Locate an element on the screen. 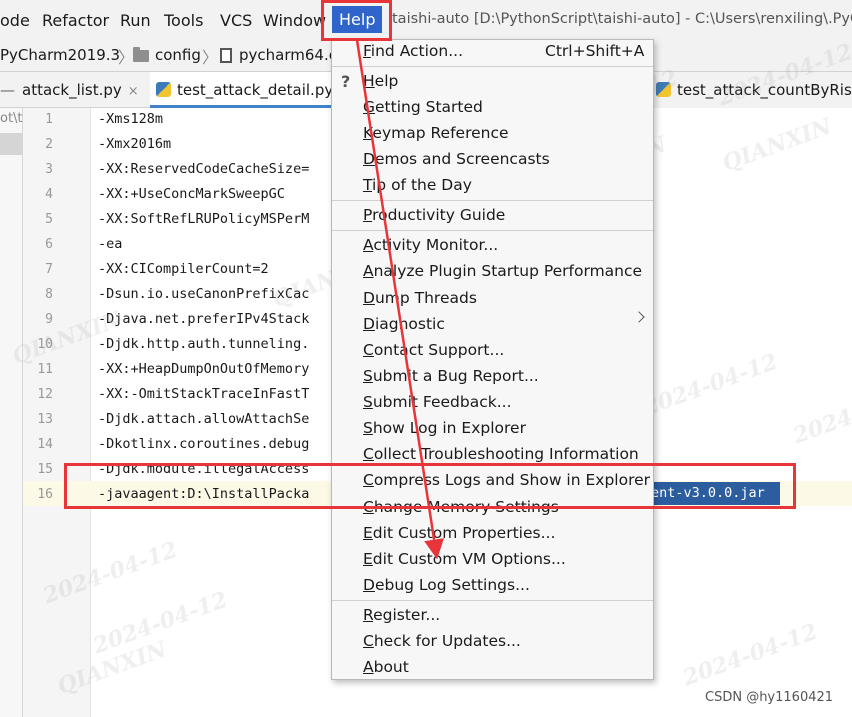  tab-attack-list: attack_list.py × is located at coordinates (82, 90).